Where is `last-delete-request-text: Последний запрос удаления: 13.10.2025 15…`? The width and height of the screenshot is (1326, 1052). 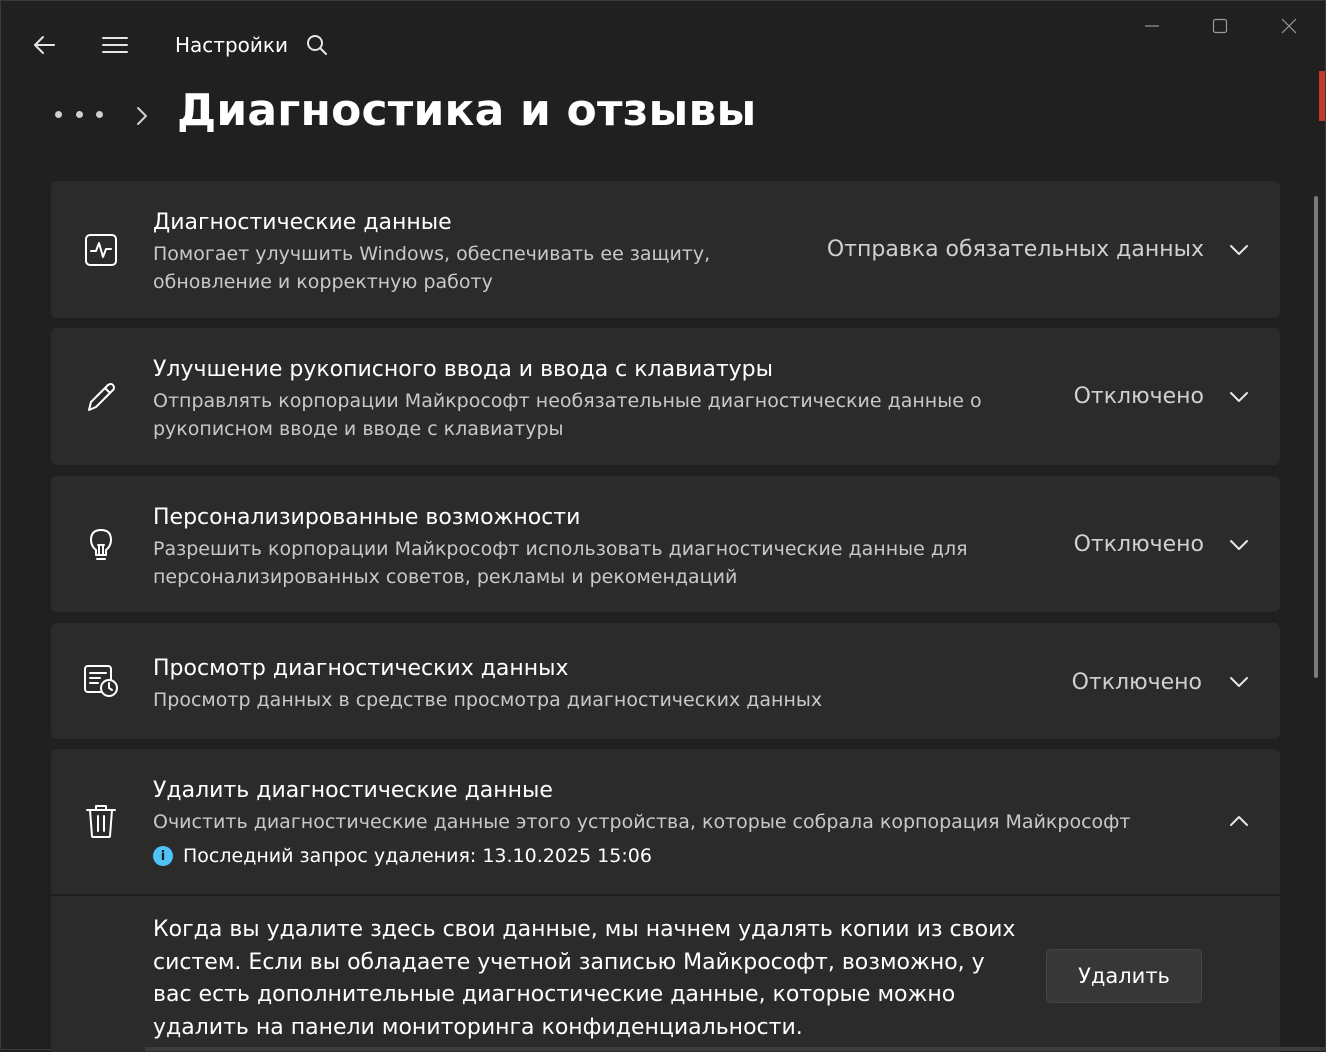
last-delete-request-text: Последний запрос удаления: 13.10.2025 15… is located at coordinates (417, 856).